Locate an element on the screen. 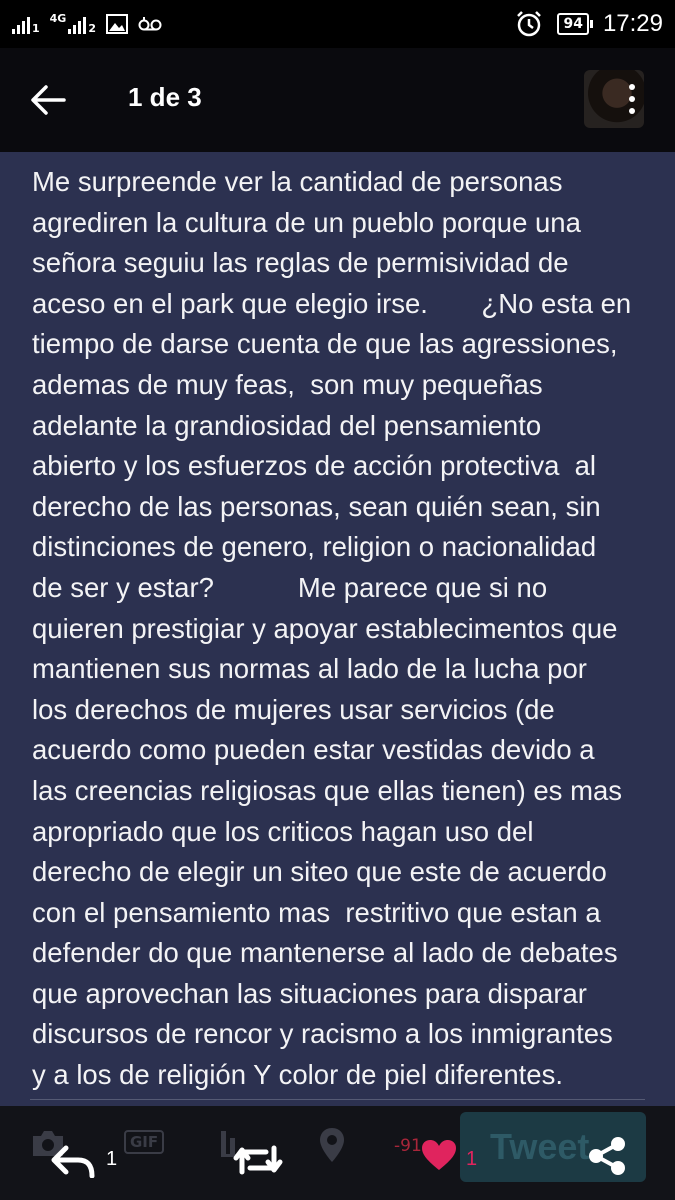 The image size is (675, 1200). reply-count: 1 is located at coordinates (112, 1159).